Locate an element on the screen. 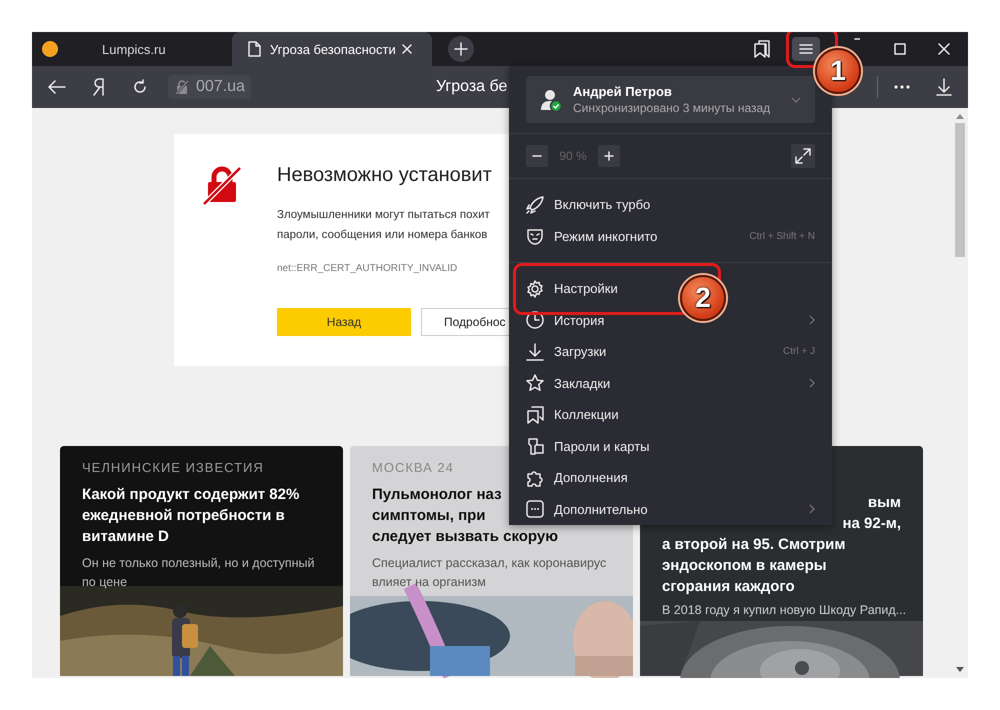 The width and height of the screenshot is (1000, 710). shortcut-hint: Ctrl + Shift + N is located at coordinates (782, 236).